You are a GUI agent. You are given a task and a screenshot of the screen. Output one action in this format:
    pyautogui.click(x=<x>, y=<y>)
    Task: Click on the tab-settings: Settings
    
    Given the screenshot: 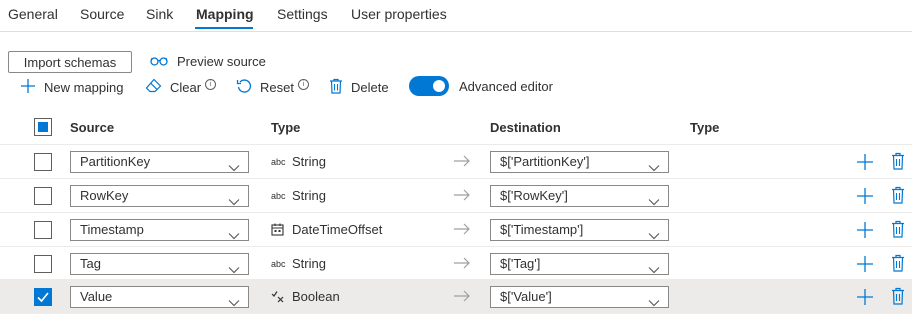 What is the action you would take?
    pyautogui.click(x=302, y=14)
    